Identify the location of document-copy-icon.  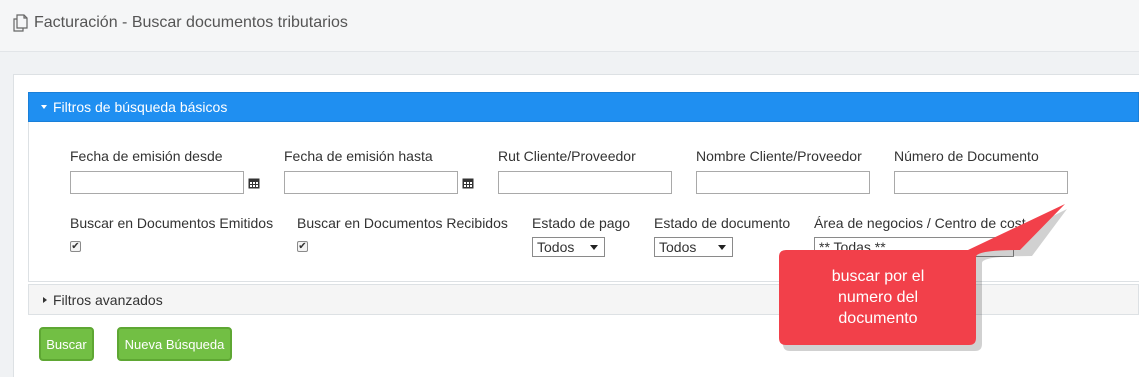
(21, 23).